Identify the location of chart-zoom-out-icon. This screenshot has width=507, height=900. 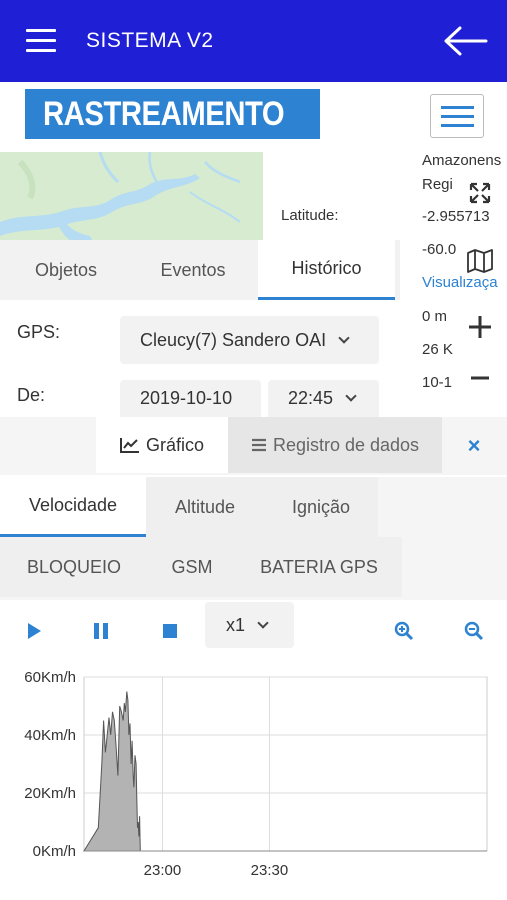
(474, 631).